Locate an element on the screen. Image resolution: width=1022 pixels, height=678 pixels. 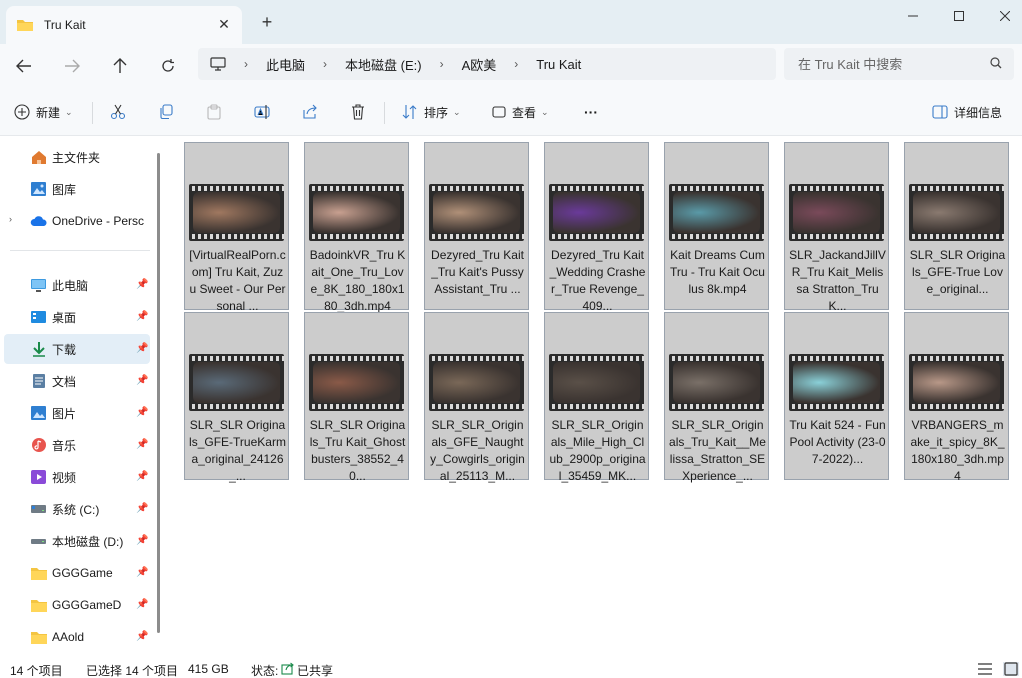
forward-button is located at coordinates (72, 66).